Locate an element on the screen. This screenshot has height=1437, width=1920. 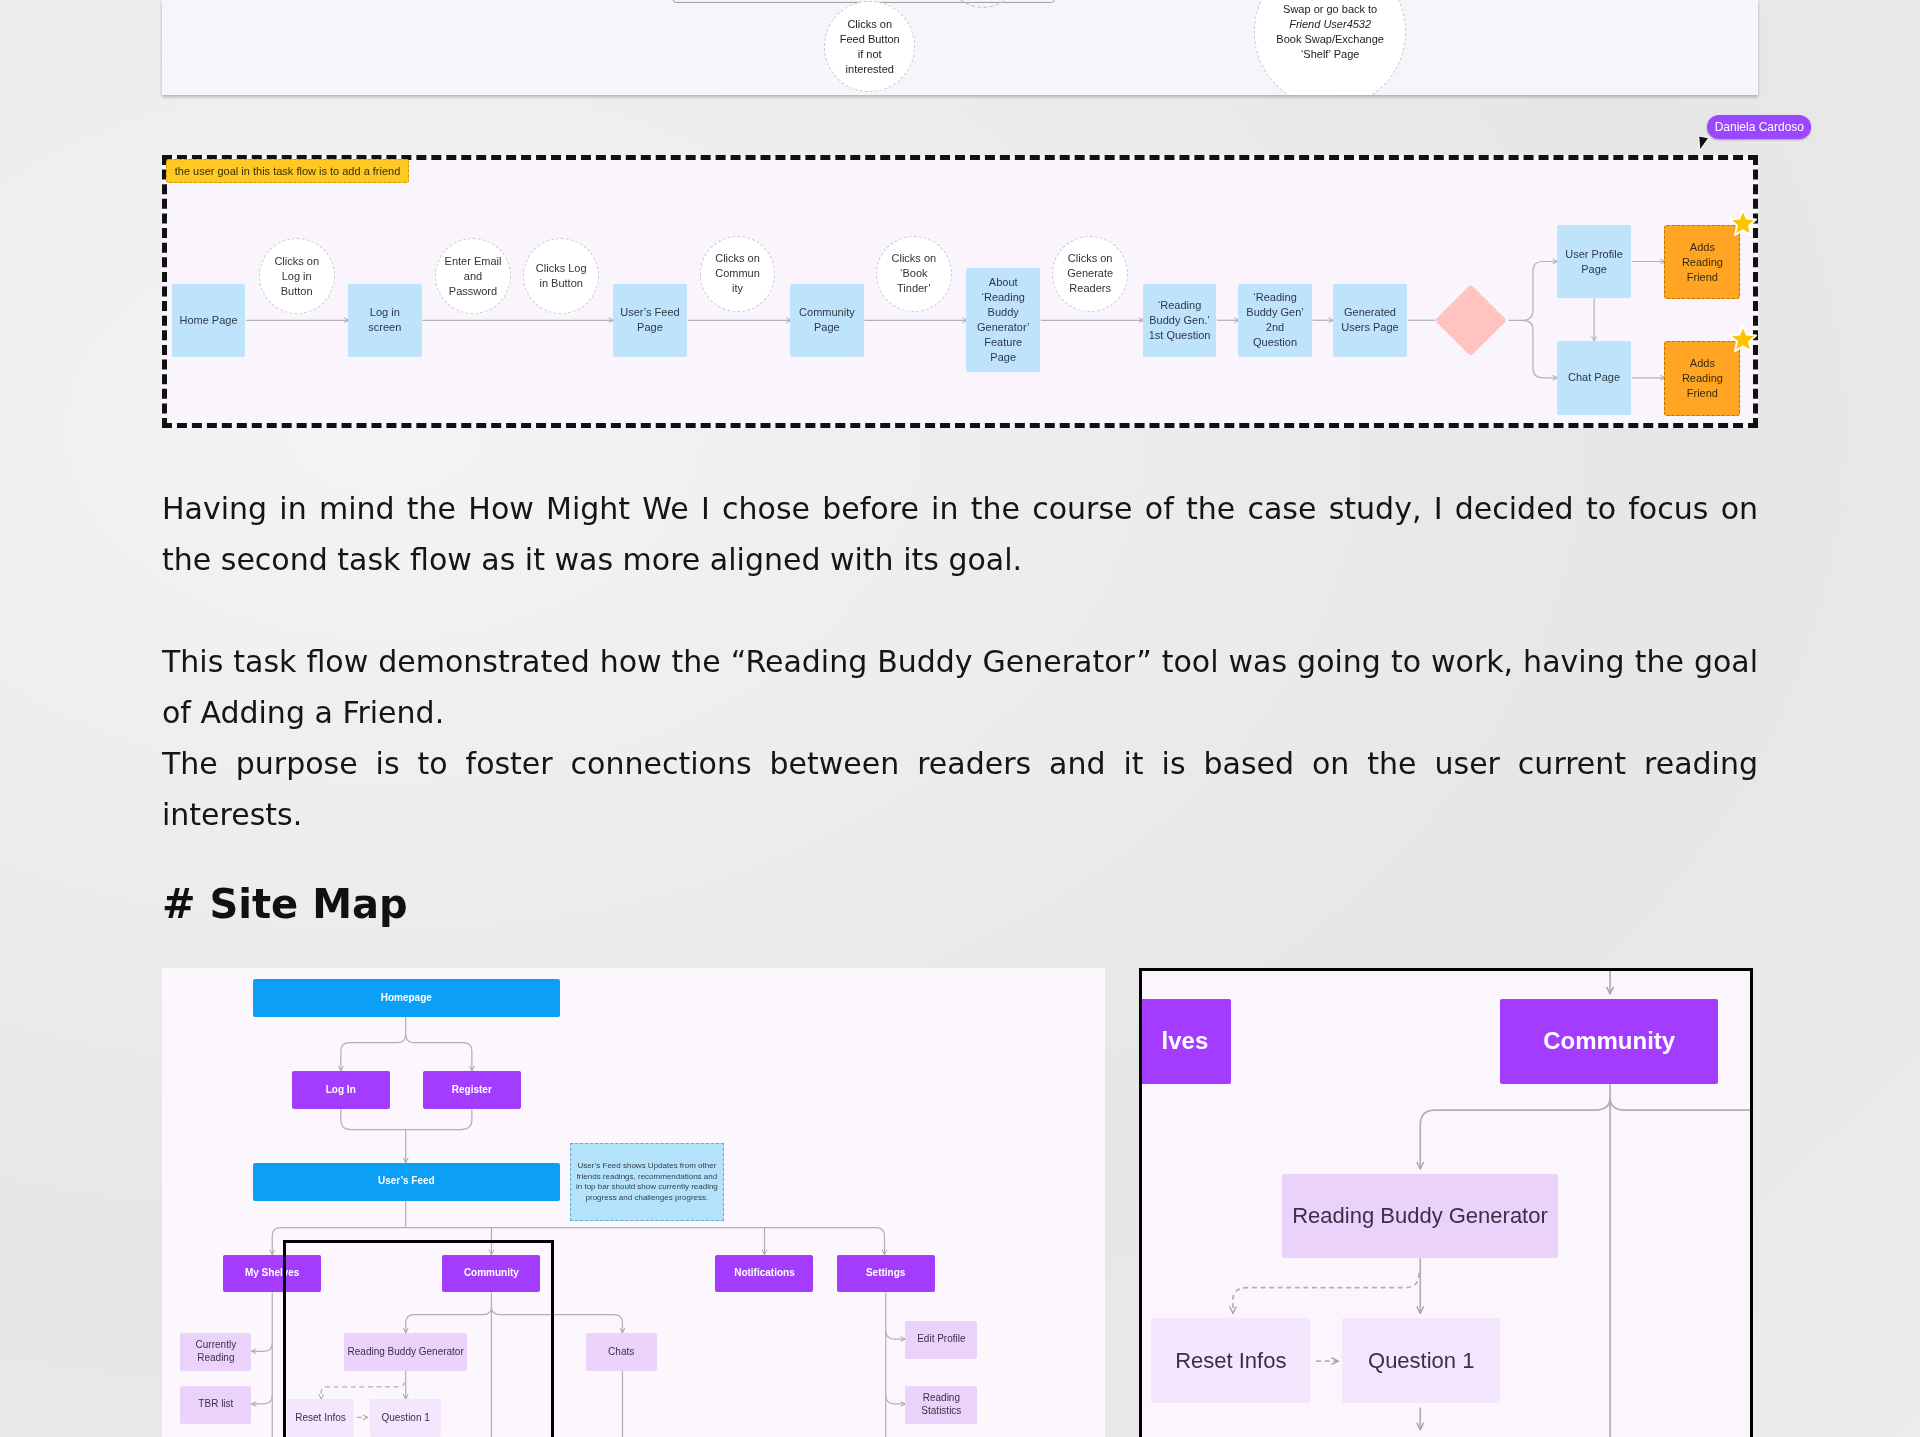
page-node: Log in screen is located at coordinates (385, 320).